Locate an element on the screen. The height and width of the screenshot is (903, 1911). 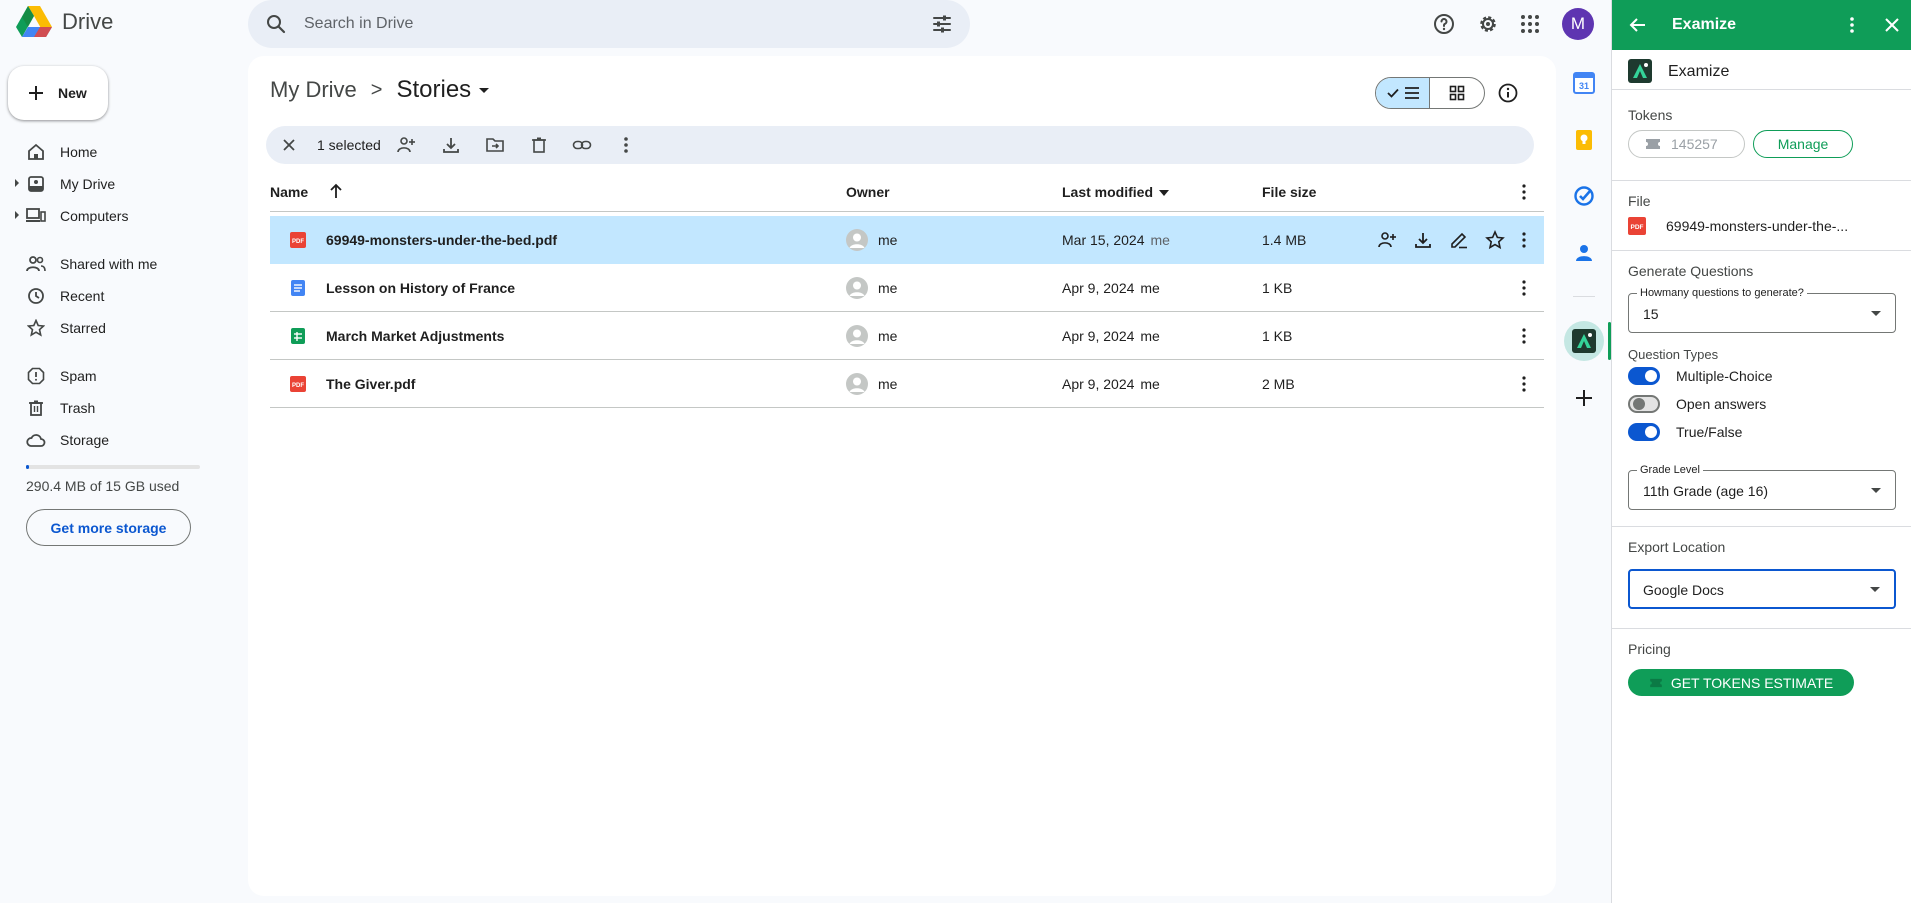
export-location-select: Google Docs is located at coordinates (1762, 589).